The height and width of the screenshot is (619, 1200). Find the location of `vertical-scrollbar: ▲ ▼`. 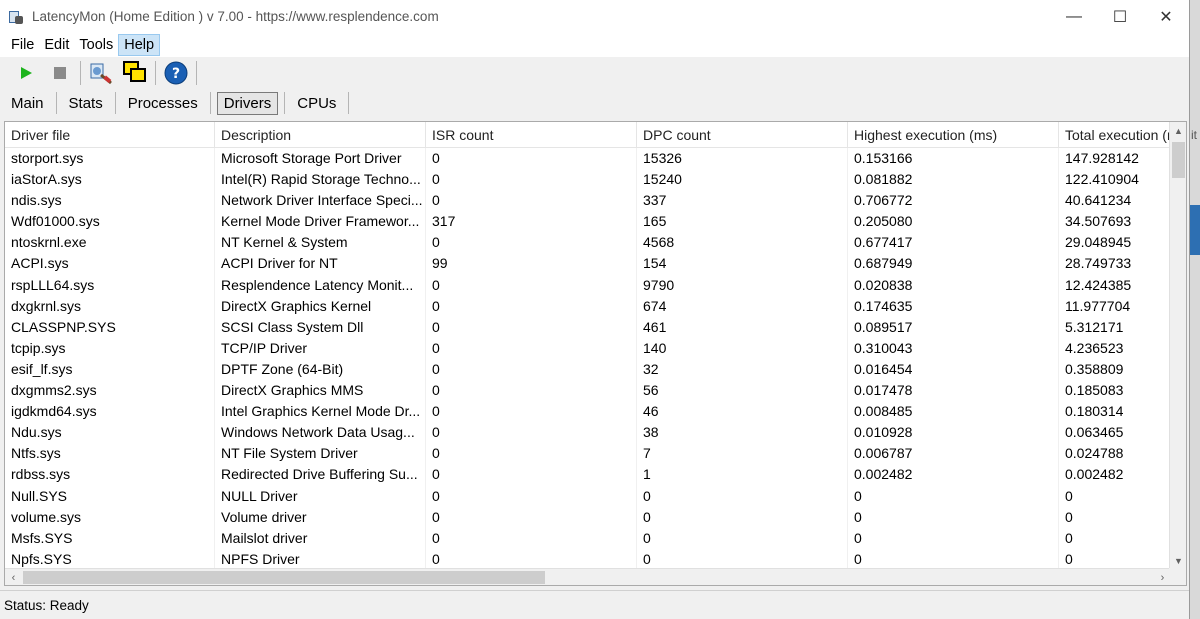

vertical-scrollbar: ▲ ▼ is located at coordinates (1177, 345).